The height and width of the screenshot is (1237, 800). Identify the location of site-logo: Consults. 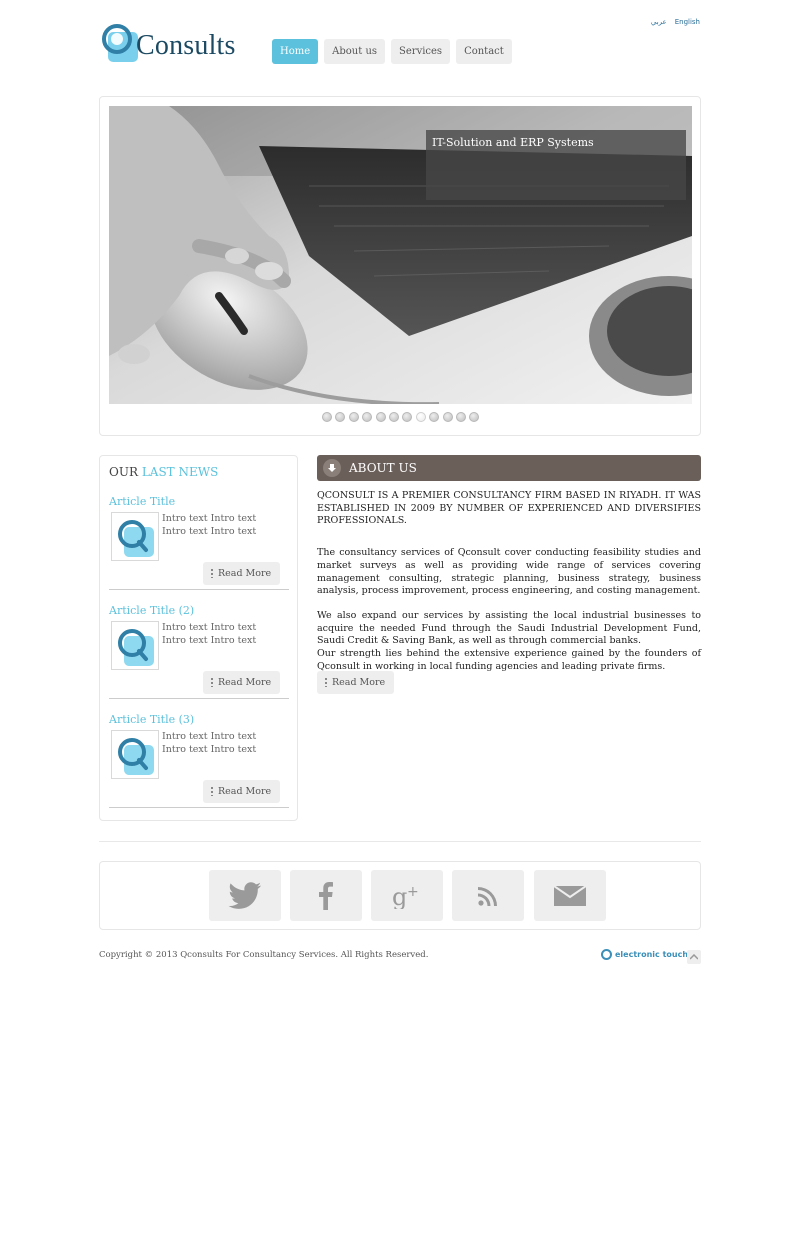
(176, 44).